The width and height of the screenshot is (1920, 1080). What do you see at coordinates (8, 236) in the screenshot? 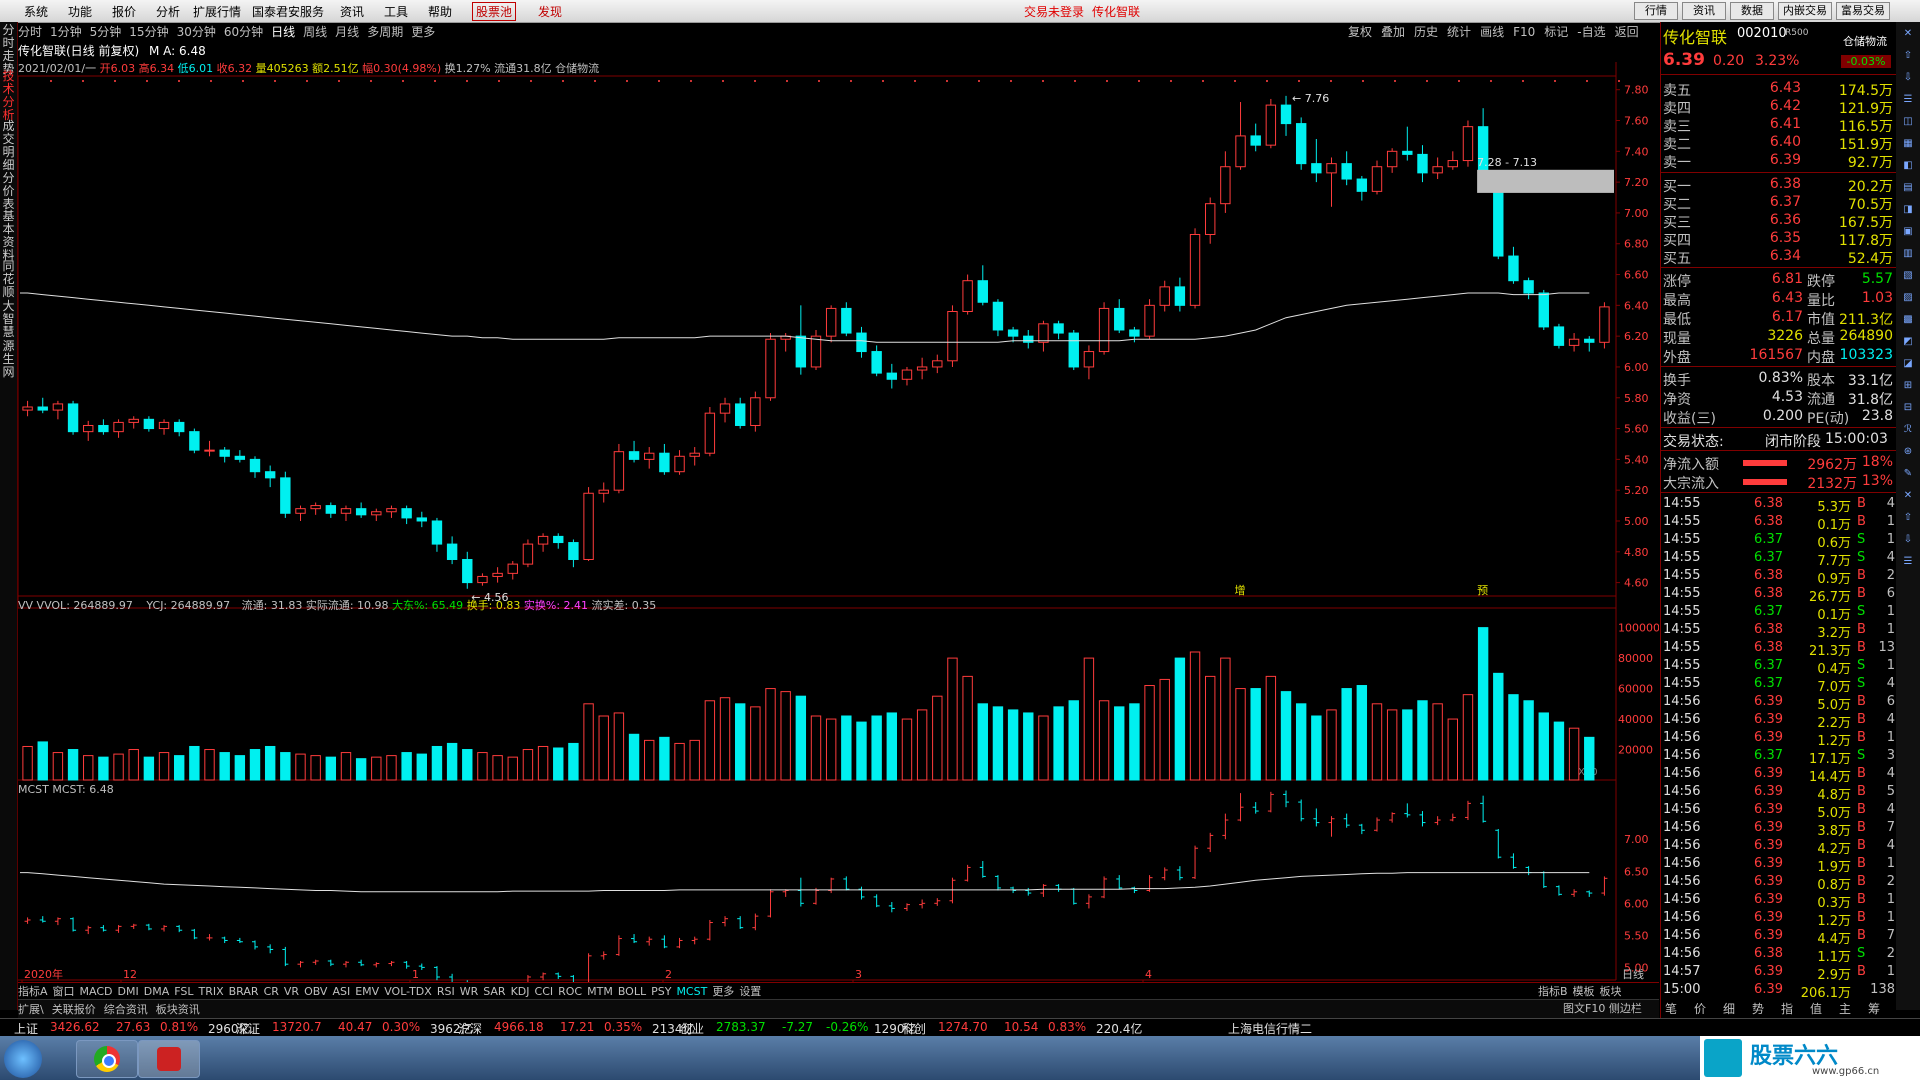
I see `left-nav-item-4: 基本资料` at bounding box center [8, 236].